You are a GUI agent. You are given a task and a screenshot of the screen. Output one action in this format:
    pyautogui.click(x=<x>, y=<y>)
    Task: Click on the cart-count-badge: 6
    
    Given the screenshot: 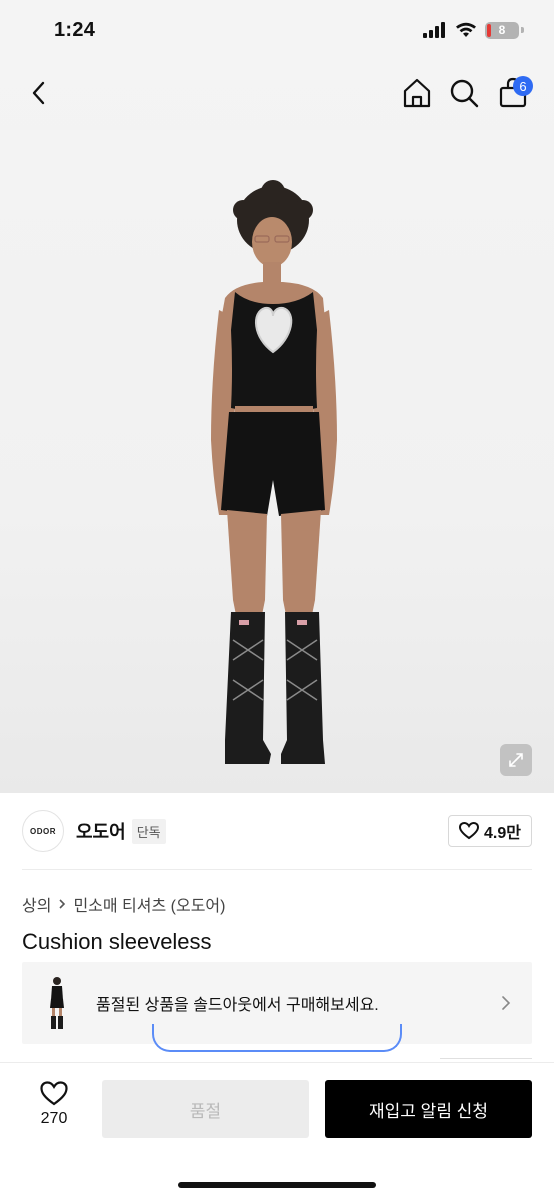 What is the action you would take?
    pyautogui.click(x=523, y=86)
    